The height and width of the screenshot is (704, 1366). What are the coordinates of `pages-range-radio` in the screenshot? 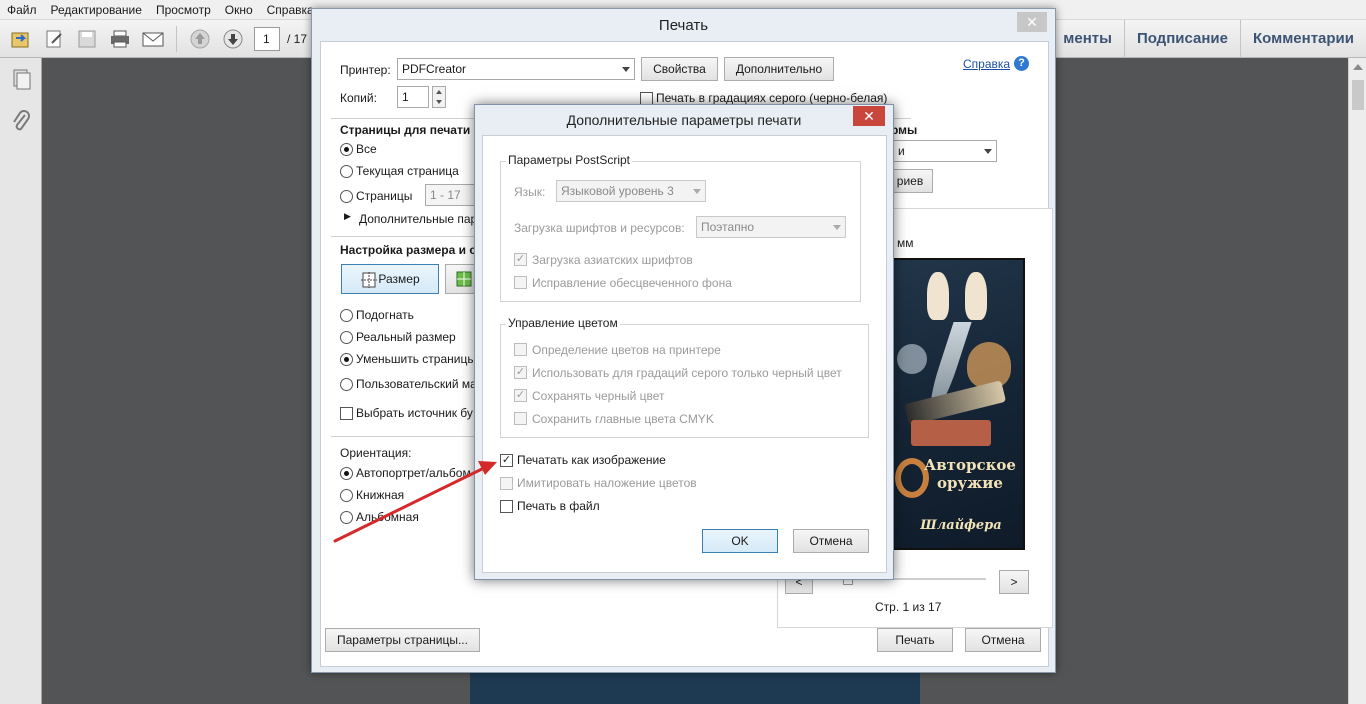 It's located at (346, 196).